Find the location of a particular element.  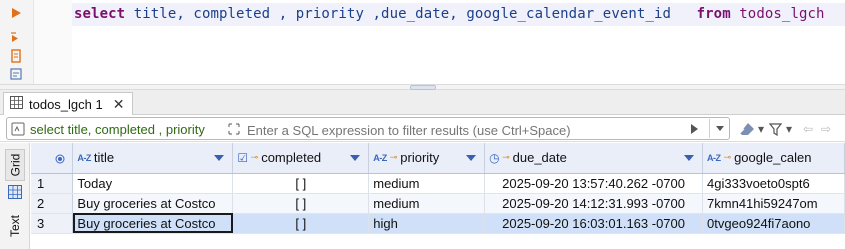

back-arrow-icon: ⇦ is located at coordinates (808, 129).